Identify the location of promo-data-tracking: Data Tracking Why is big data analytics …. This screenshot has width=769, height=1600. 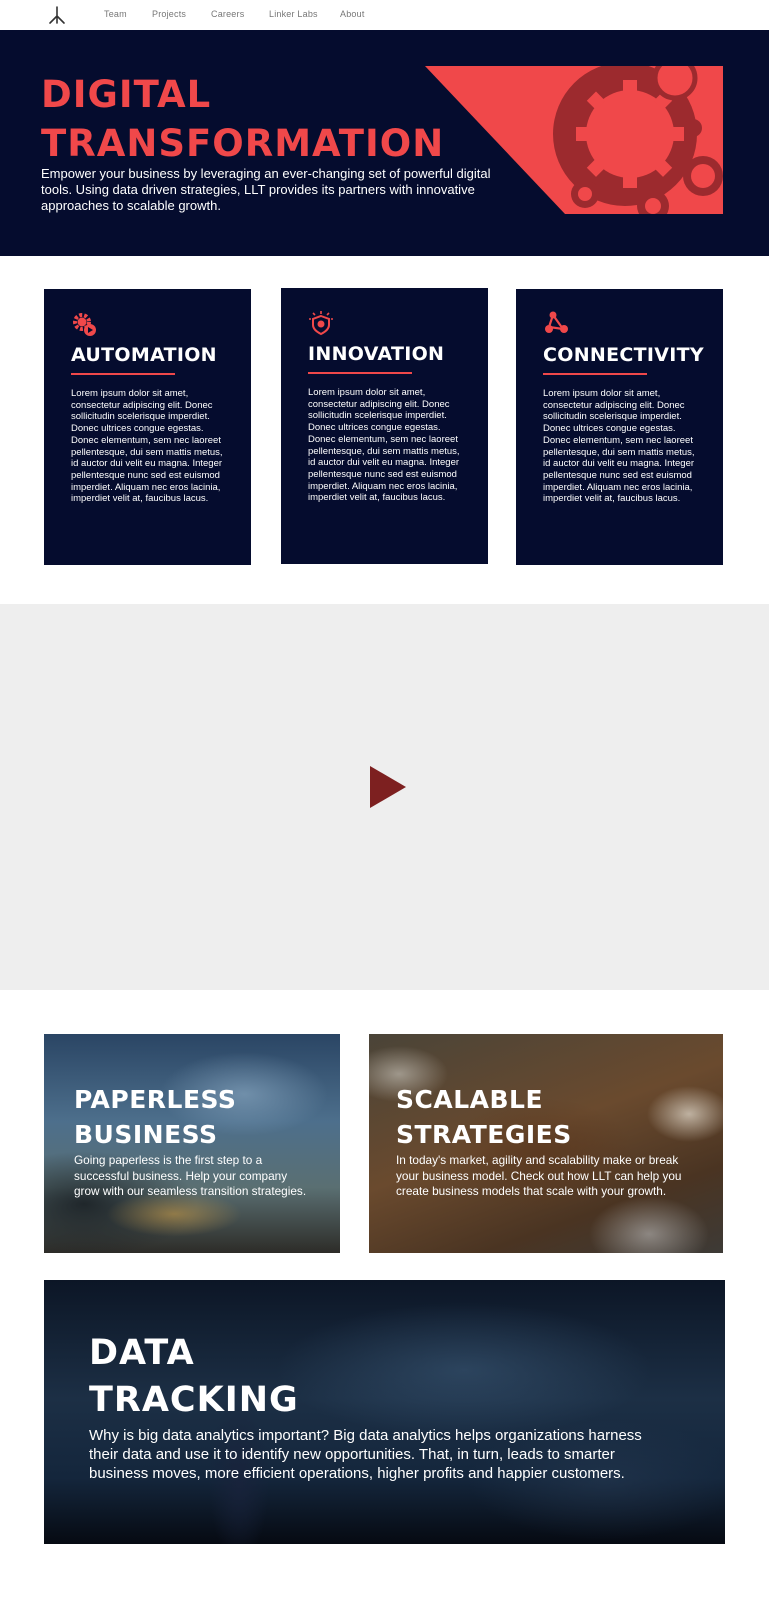
(384, 1412).